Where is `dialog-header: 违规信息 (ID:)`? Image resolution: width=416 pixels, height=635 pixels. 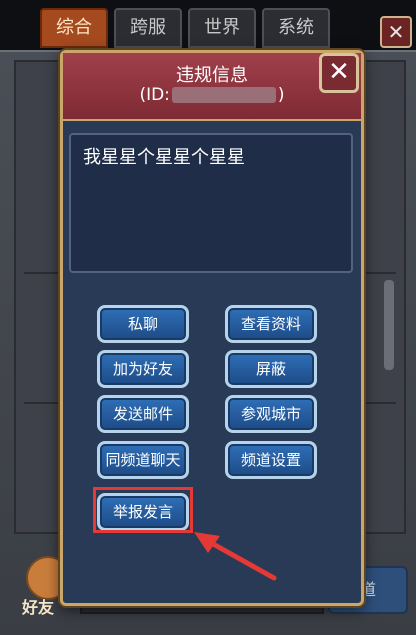 dialog-header: 违规信息 (ID:) is located at coordinates (212, 87).